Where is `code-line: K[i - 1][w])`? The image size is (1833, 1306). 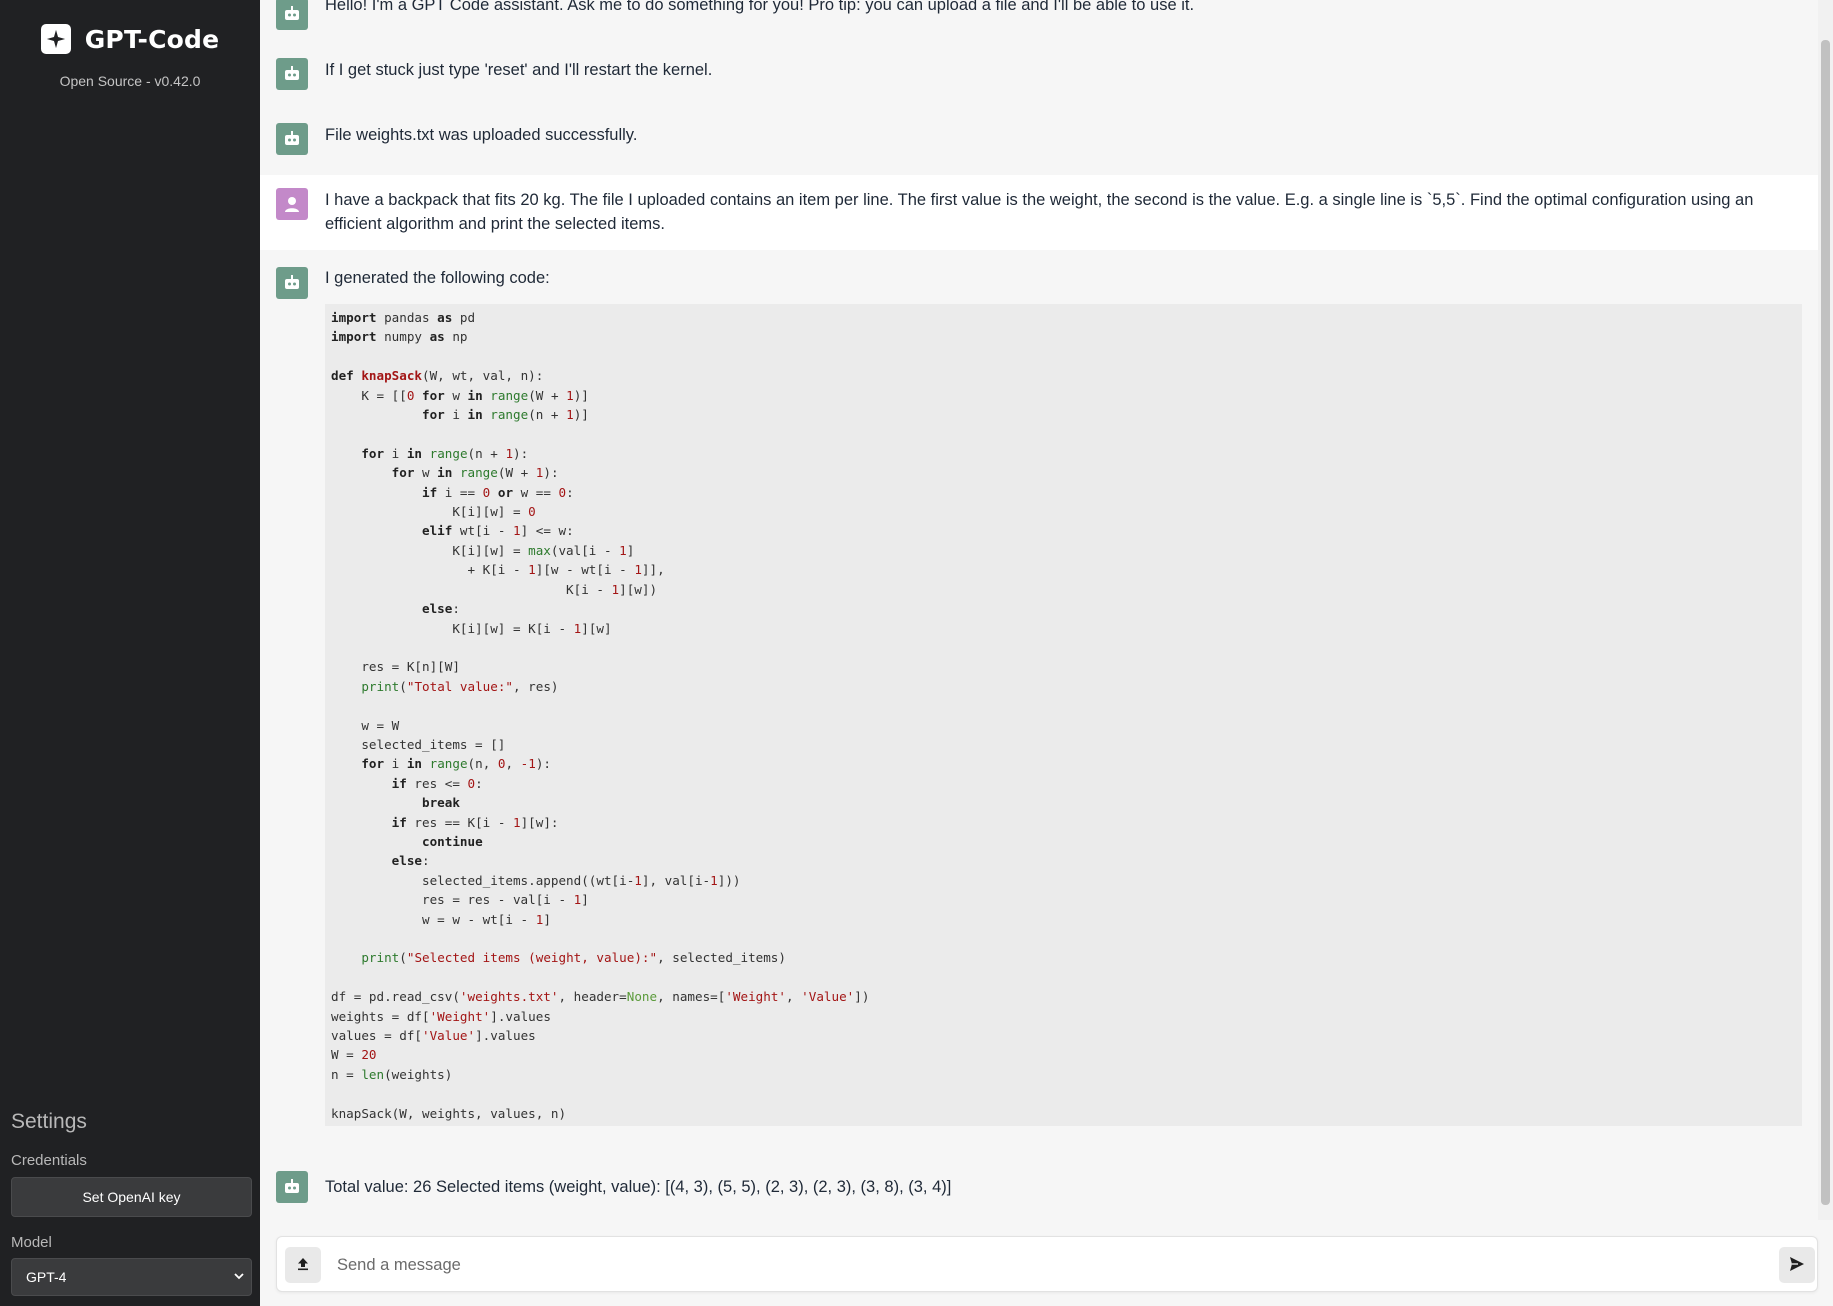
code-line: K[i - 1][w]) is located at coordinates (1063, 589).